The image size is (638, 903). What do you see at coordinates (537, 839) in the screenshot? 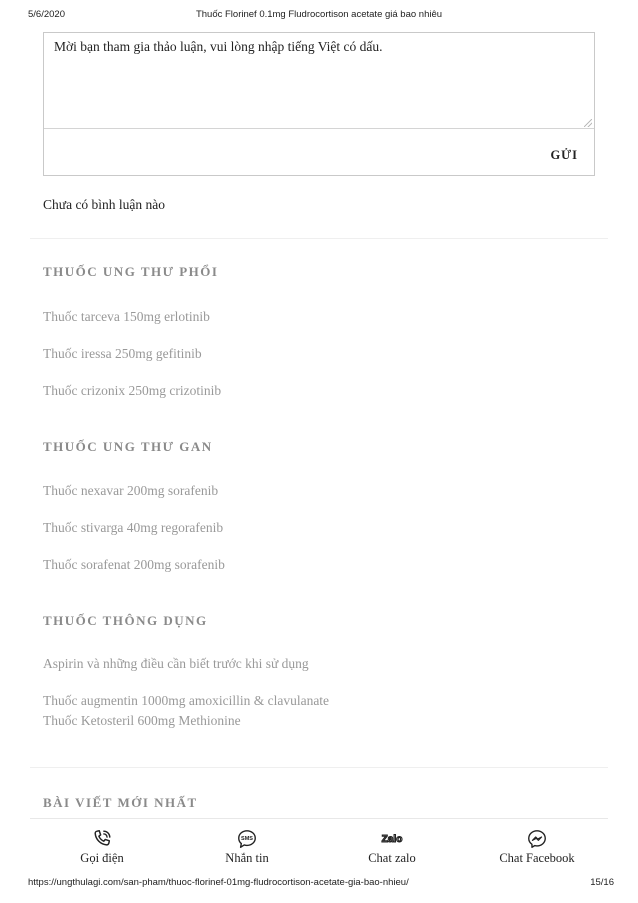
I see `messenger-icon` at bounding box center [537, 839].